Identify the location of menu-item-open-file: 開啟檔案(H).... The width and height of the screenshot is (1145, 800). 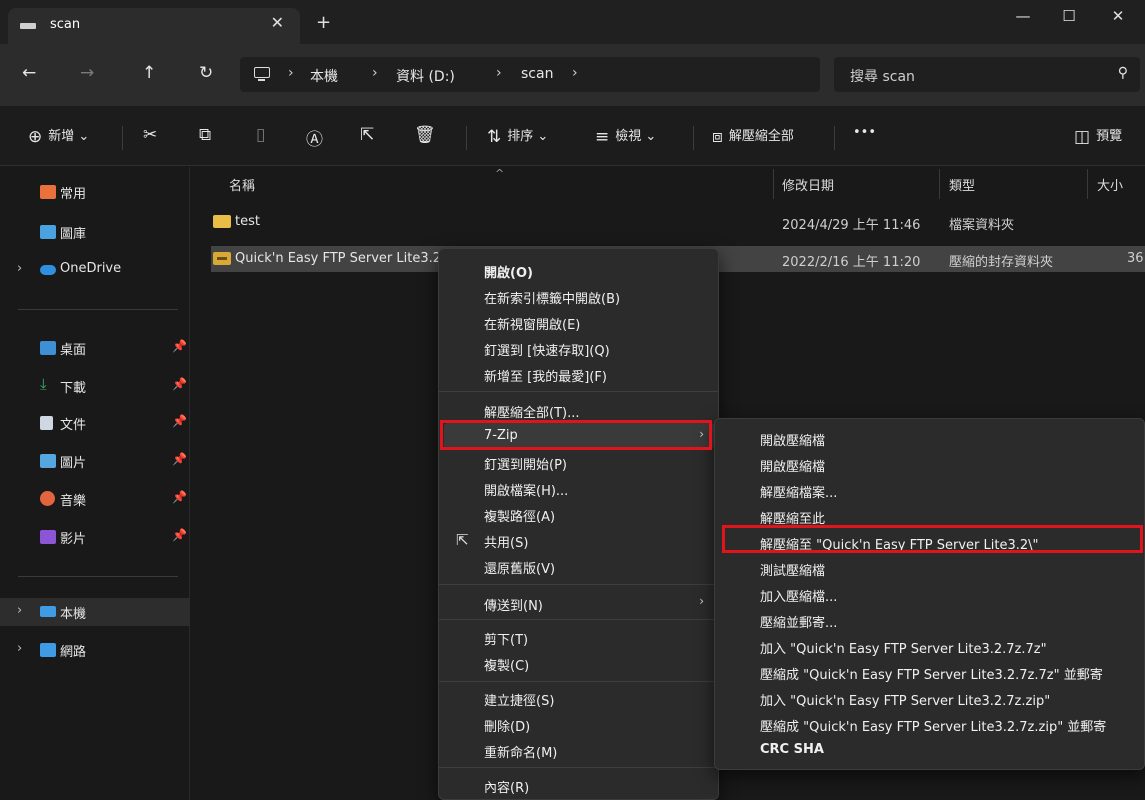
(579, 488).